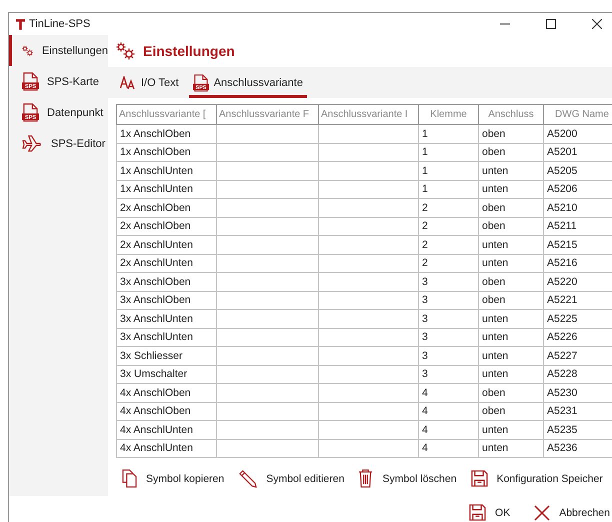  I want to click on pencil-icon, so click(248, 478).